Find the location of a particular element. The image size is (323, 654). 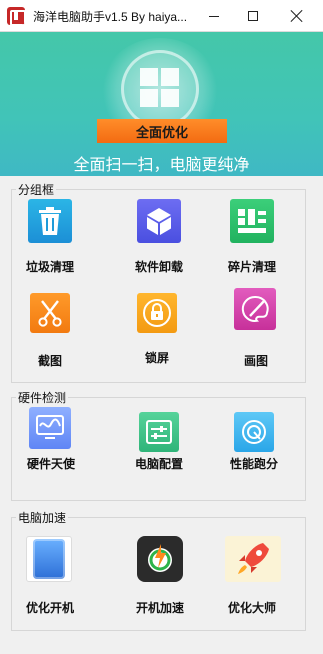

tool-label: 性能跑分 is located at coordinates (253, 464).